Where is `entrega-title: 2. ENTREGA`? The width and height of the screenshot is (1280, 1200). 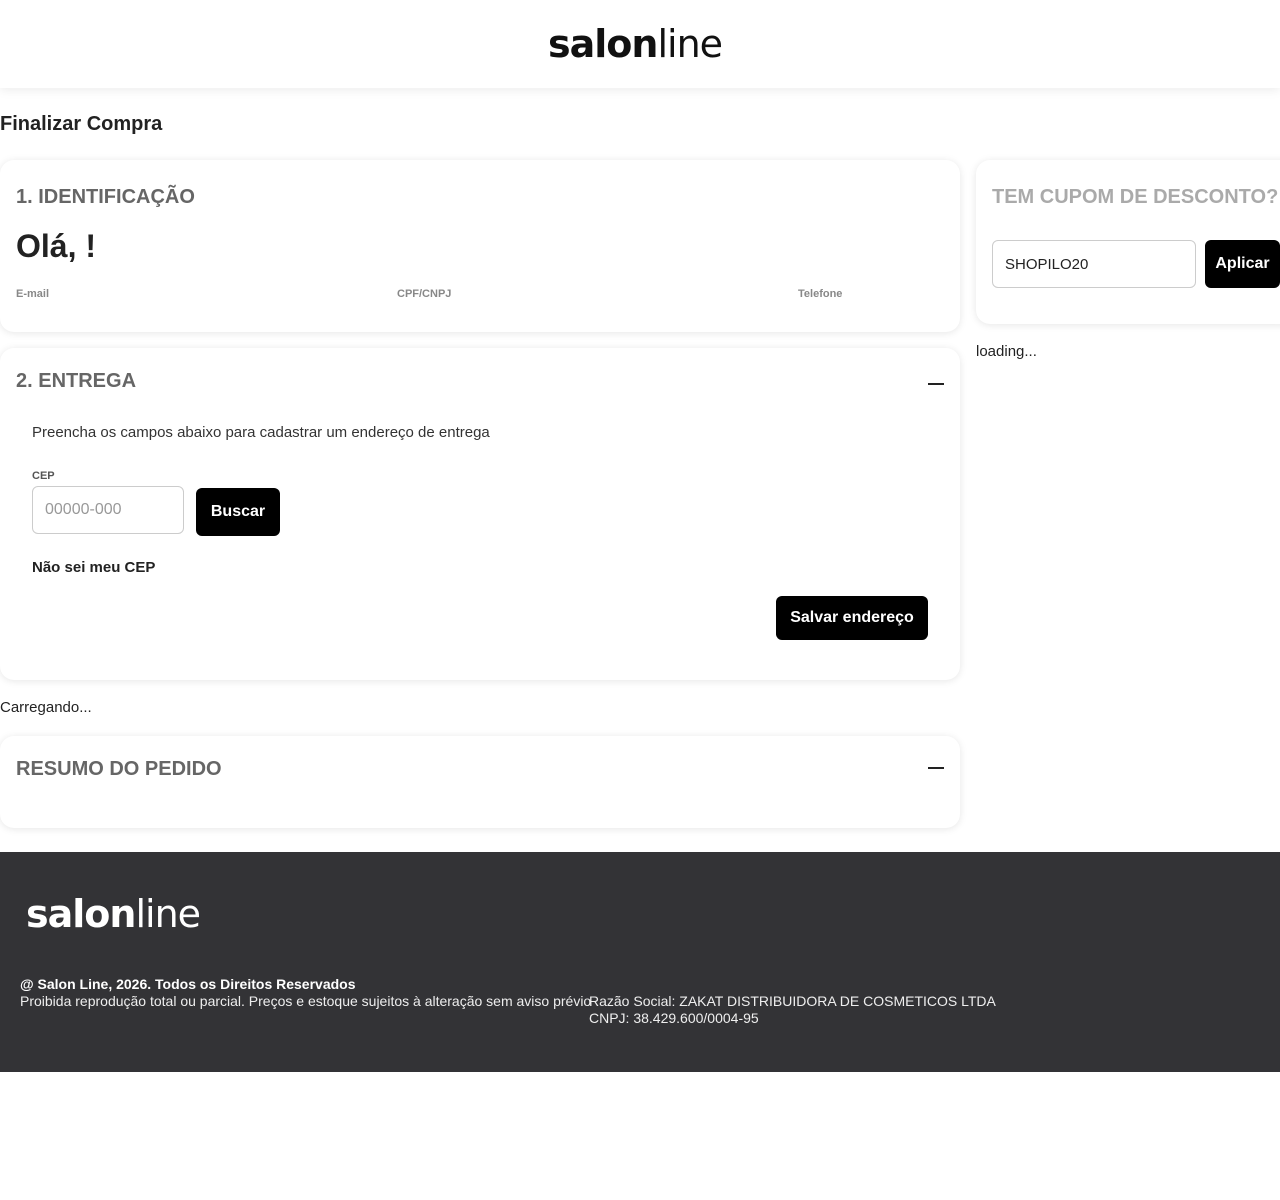
entrega-title: 2. ENTREGA is located at coordinates (76, 381).